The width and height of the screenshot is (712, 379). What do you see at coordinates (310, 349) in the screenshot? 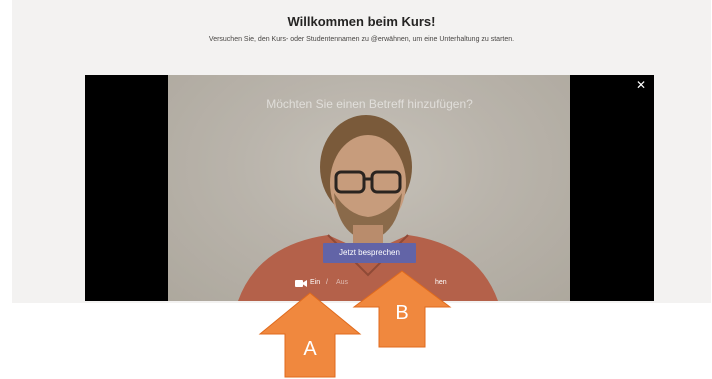
I see `annotation-arrow-a-label: A` at bounding box center [310, 349].